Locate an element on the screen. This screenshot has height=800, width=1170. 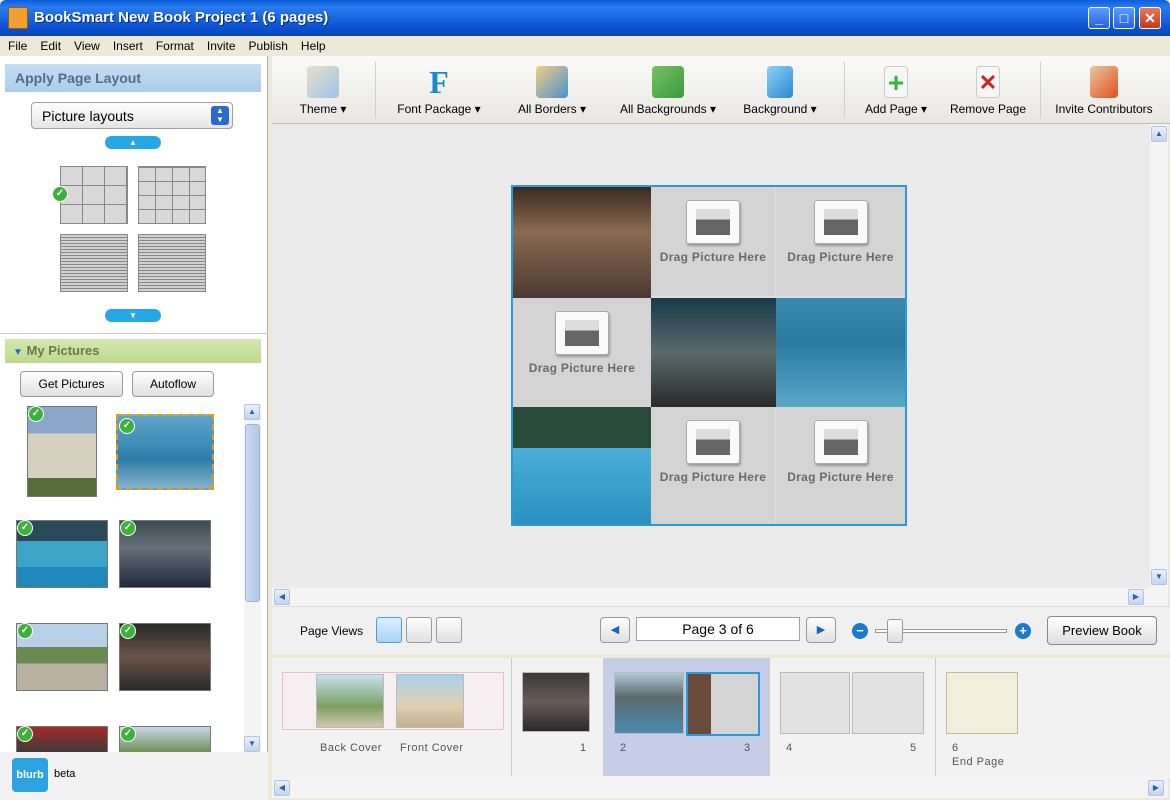
page-4-5-spread: 4 5 is located at coordinates (853, 717).